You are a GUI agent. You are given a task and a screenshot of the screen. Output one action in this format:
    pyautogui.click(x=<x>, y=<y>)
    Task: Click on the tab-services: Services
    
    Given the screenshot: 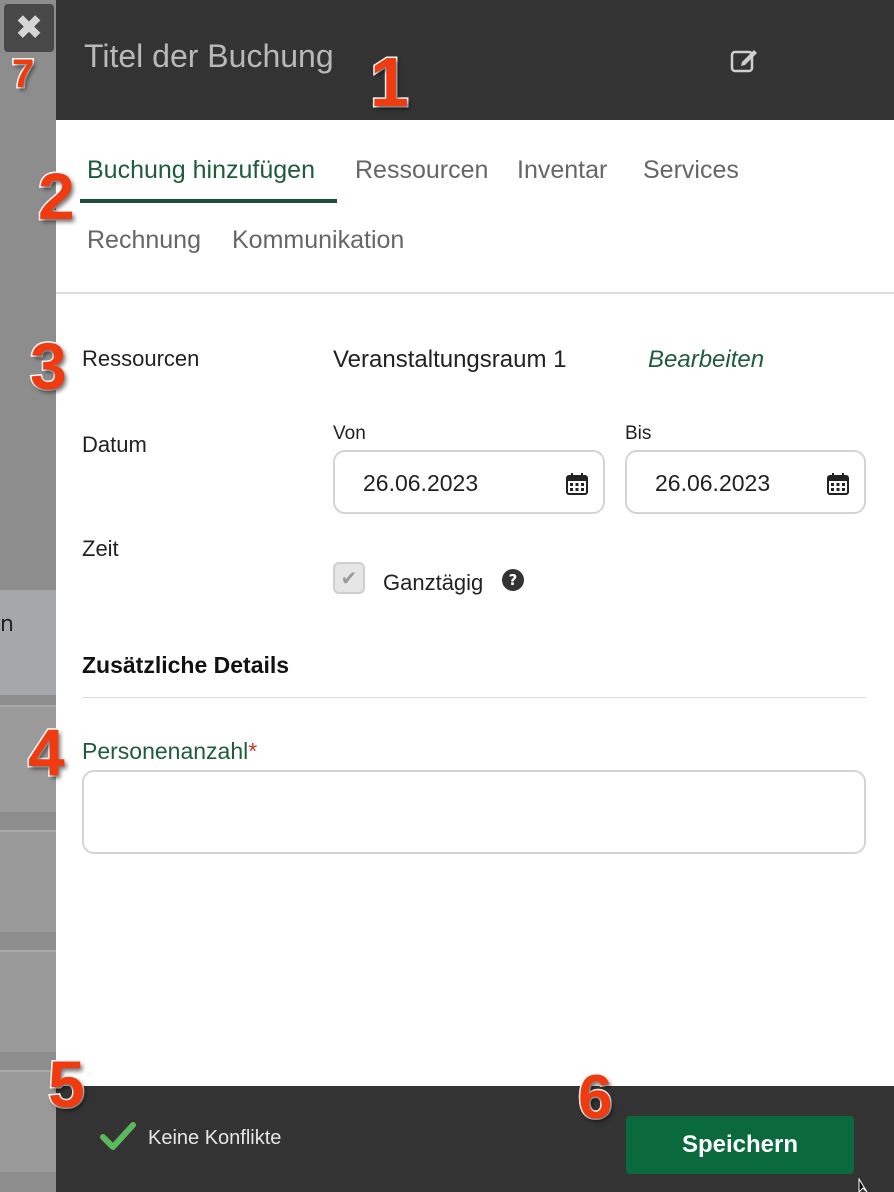 What is the action you would take?
    pyautogui.click(x=691, y=170)
    